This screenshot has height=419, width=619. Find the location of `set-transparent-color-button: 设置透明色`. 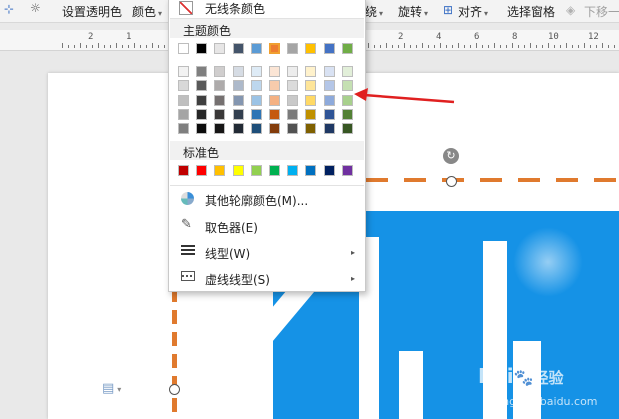

set-transparent-color-button: 设置透明色 is located at coordinates (92, 11).